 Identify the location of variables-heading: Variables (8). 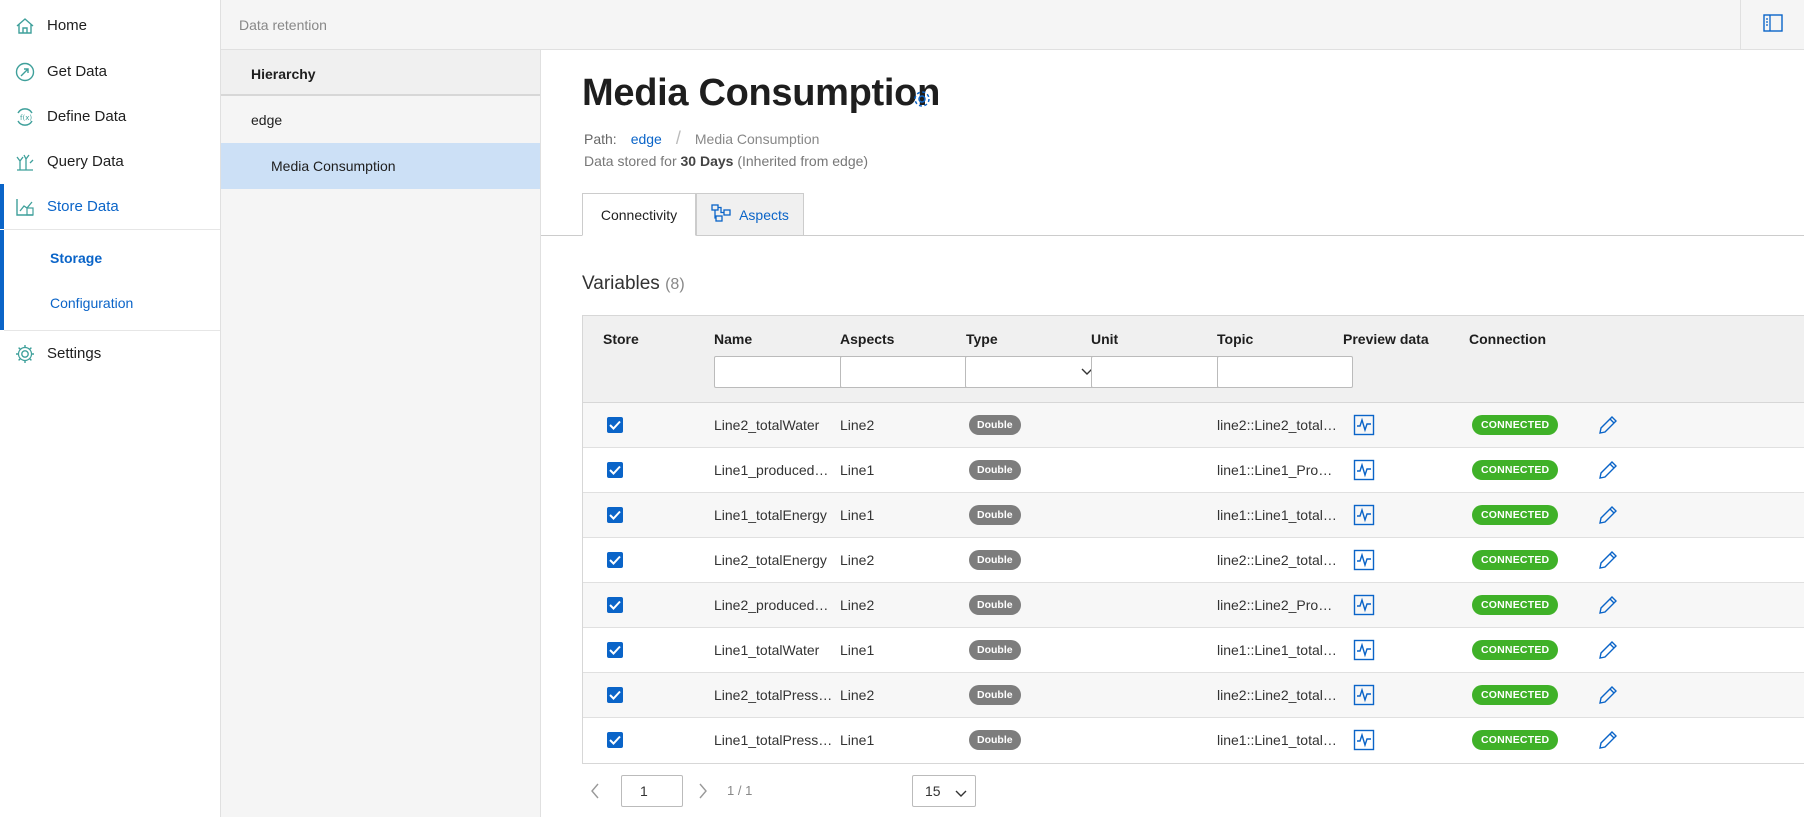
(633, 284).